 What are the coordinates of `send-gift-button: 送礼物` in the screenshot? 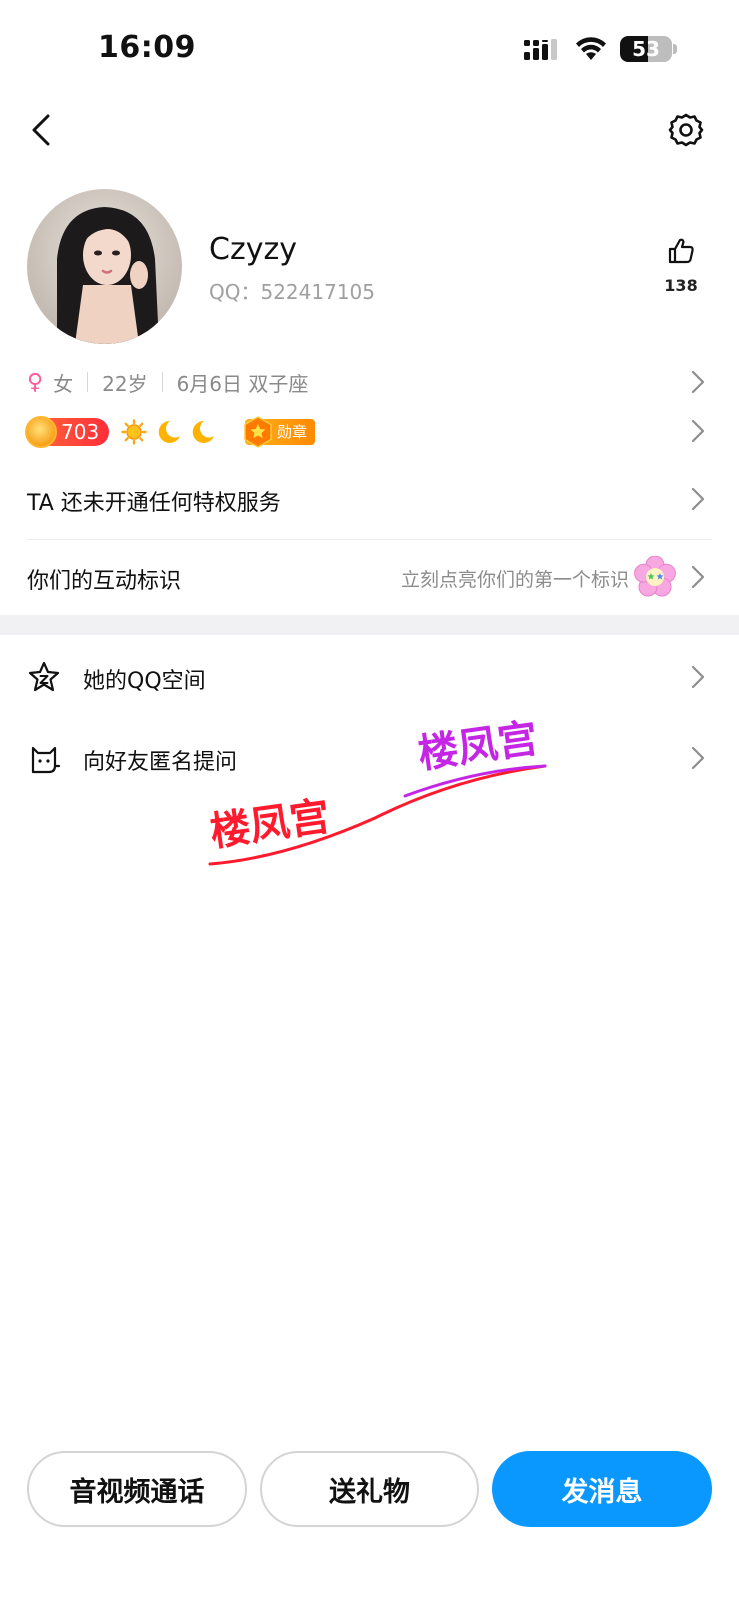 It's located at (369, 1489).